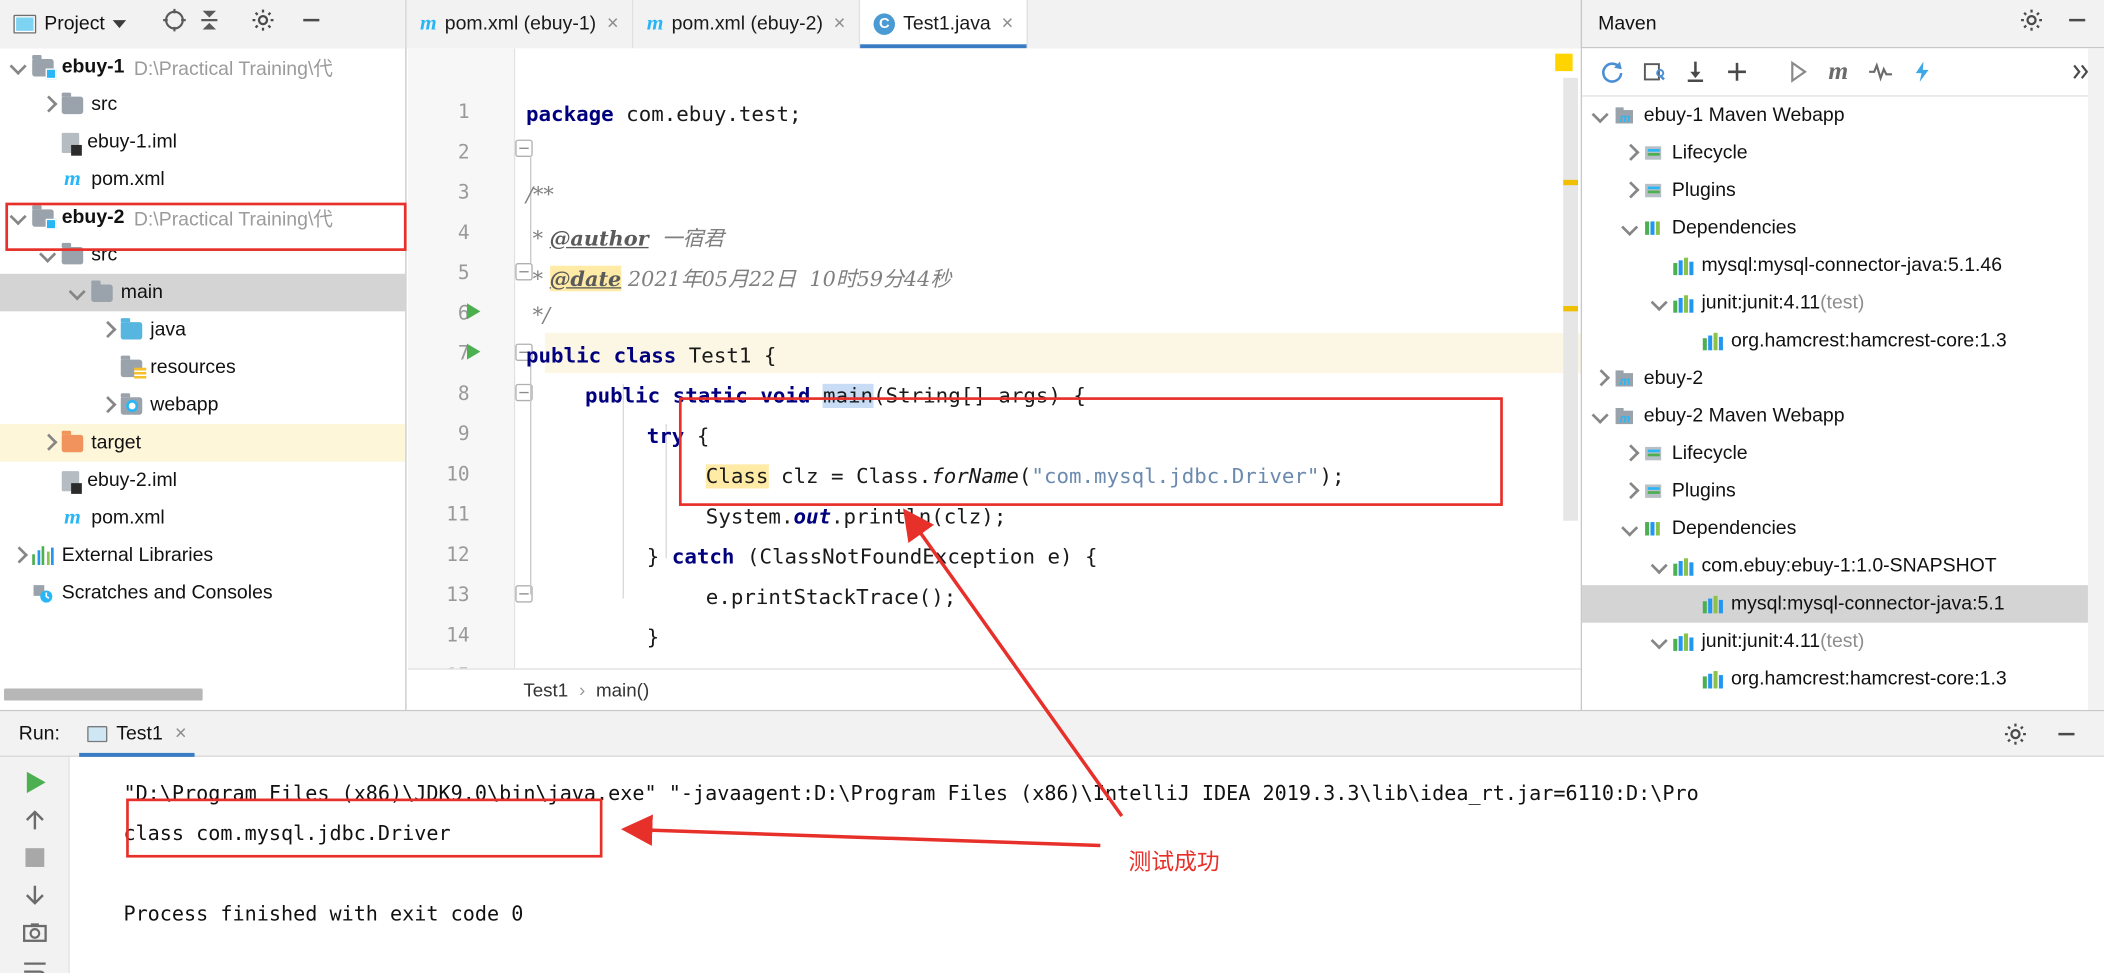 The width and height of the screenshot is (2104, 973). I want to click on maven-tree-node: m ebuy-2, so click(1843, 379).